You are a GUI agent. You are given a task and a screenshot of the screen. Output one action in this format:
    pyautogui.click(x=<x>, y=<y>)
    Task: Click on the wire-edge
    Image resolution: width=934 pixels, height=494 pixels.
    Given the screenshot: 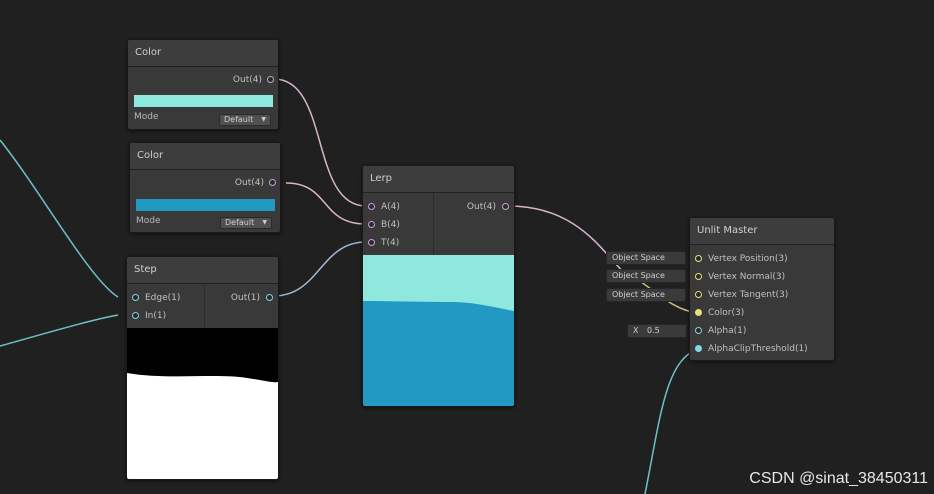 What is the action you would take?
    pyautogui.click(x=59, y=218)
    